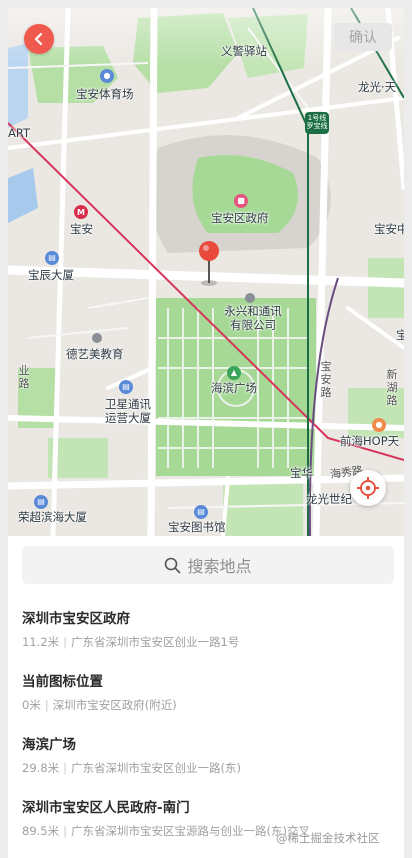 This screenshot has width=412, height=858. I want to click on map-pin-icon, so click(209, 263).